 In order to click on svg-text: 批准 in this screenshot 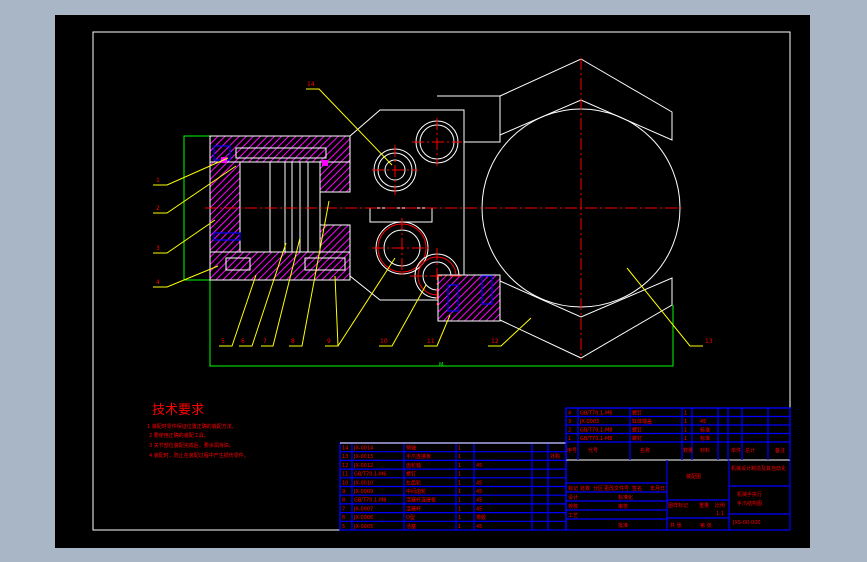, I will do `click(623, 525)`.